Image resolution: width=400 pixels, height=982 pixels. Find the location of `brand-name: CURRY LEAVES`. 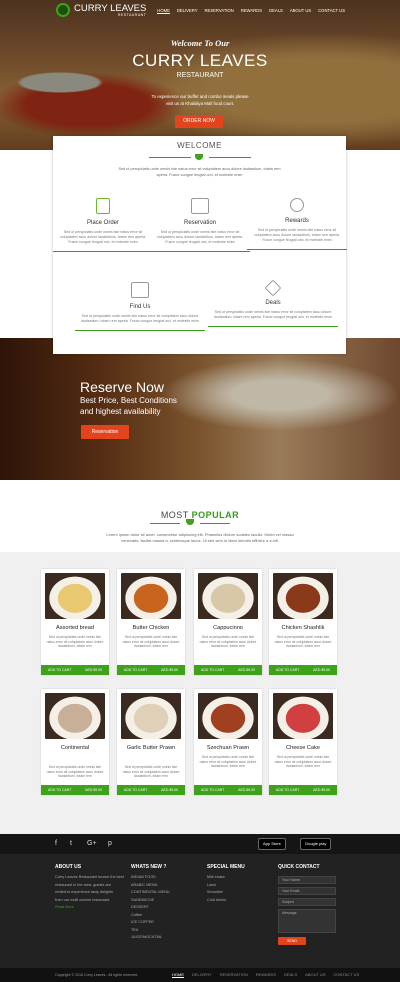

brand-name: CURRY LEAVES is located at coordinates (110, 8).